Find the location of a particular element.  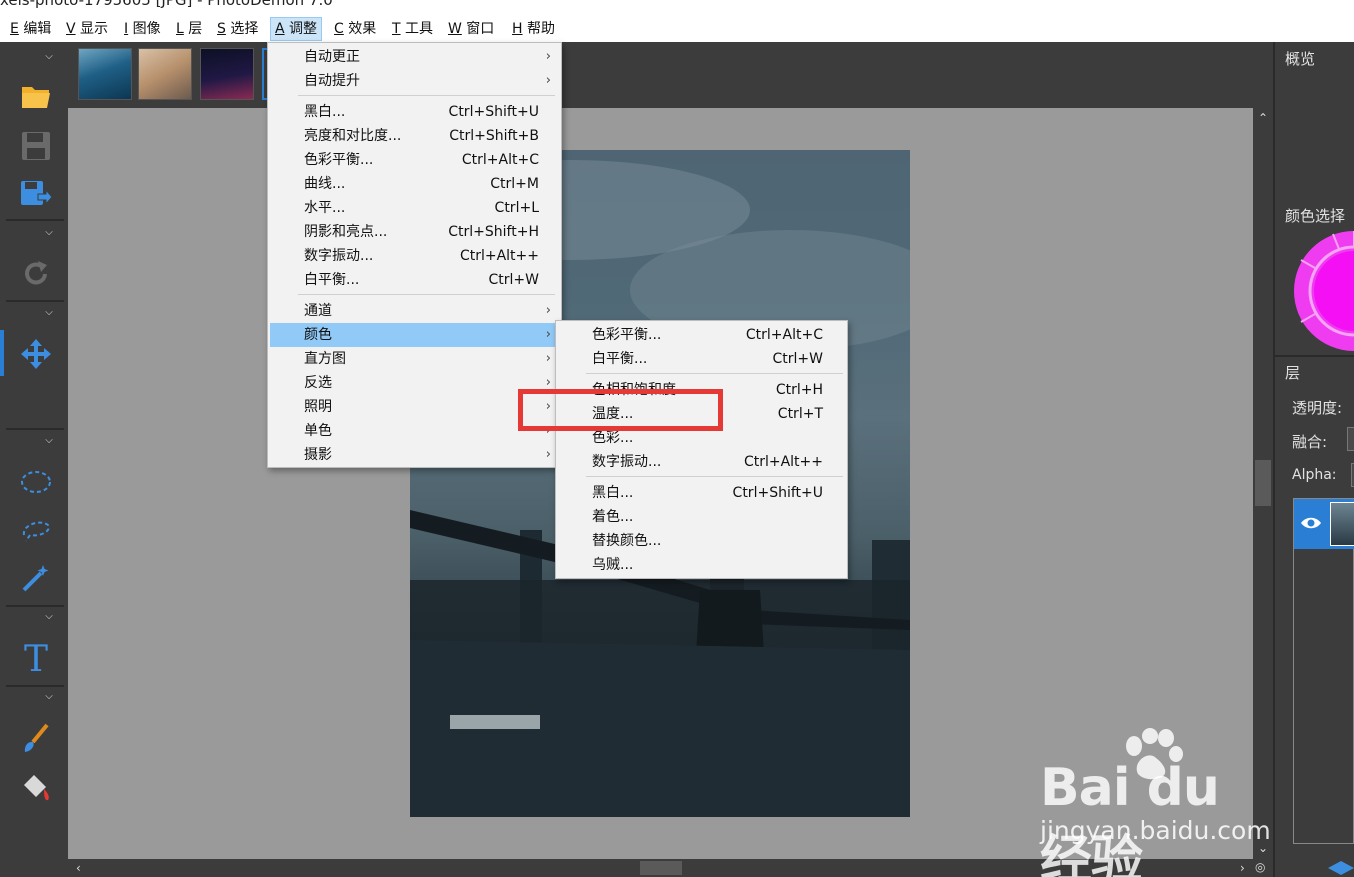

menu-w: W 窗口 is located at coordinates (471, 29).